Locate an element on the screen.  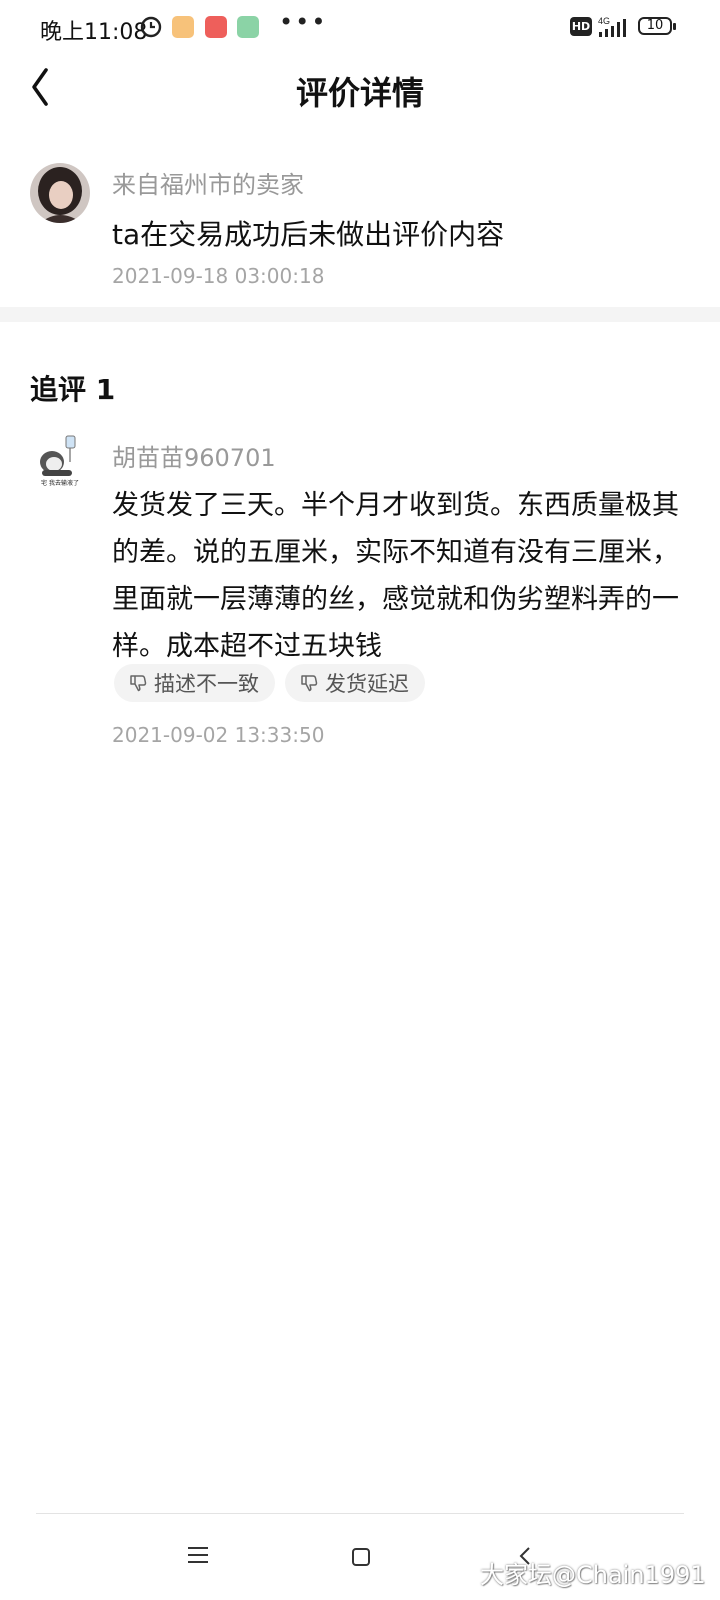
signal-icon: 4G is located at coordinates (612, 26).